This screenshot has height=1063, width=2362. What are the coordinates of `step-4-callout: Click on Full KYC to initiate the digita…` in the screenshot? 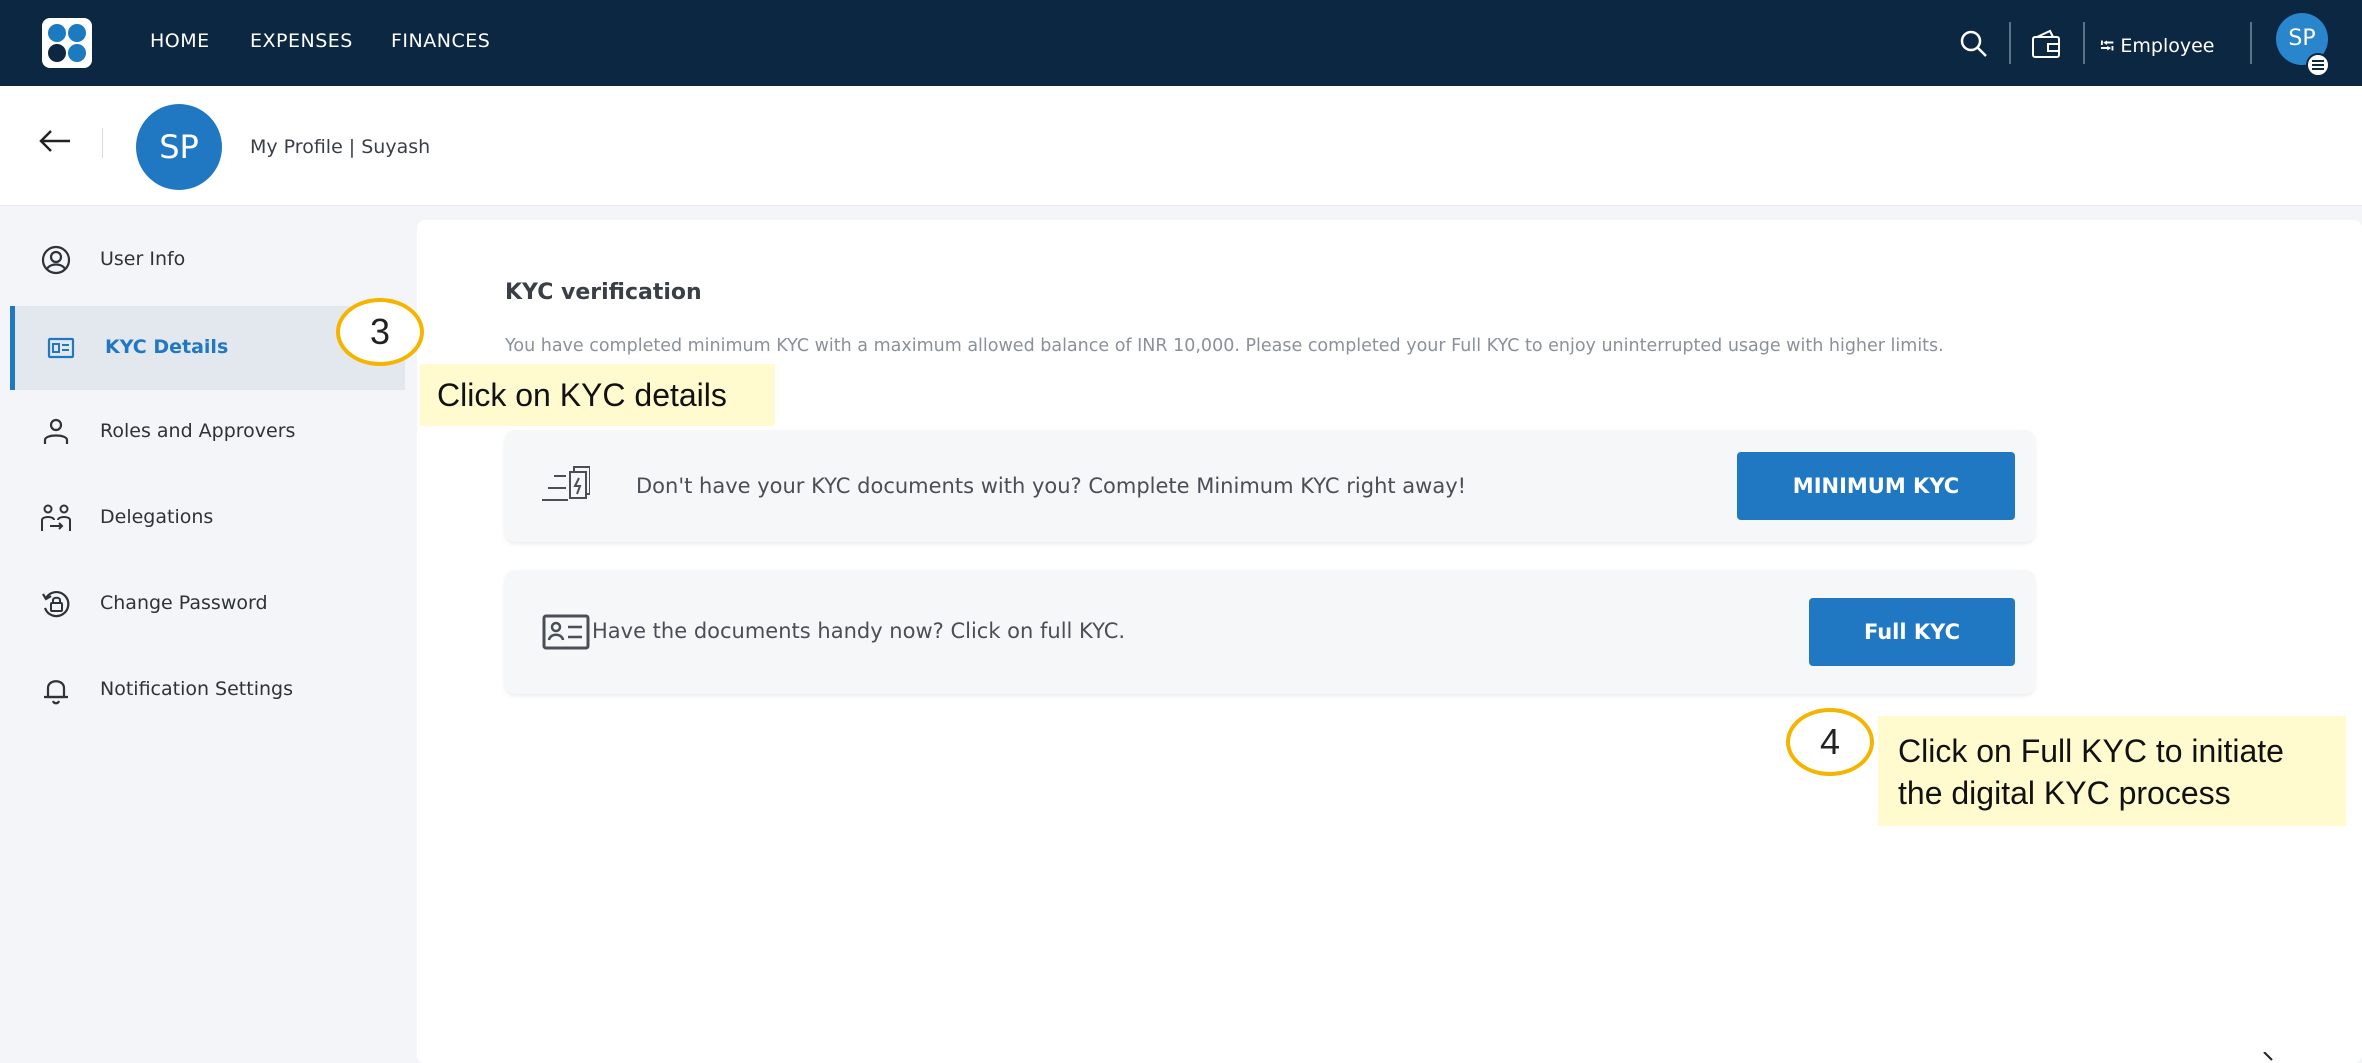 It's located at (2112, 771).